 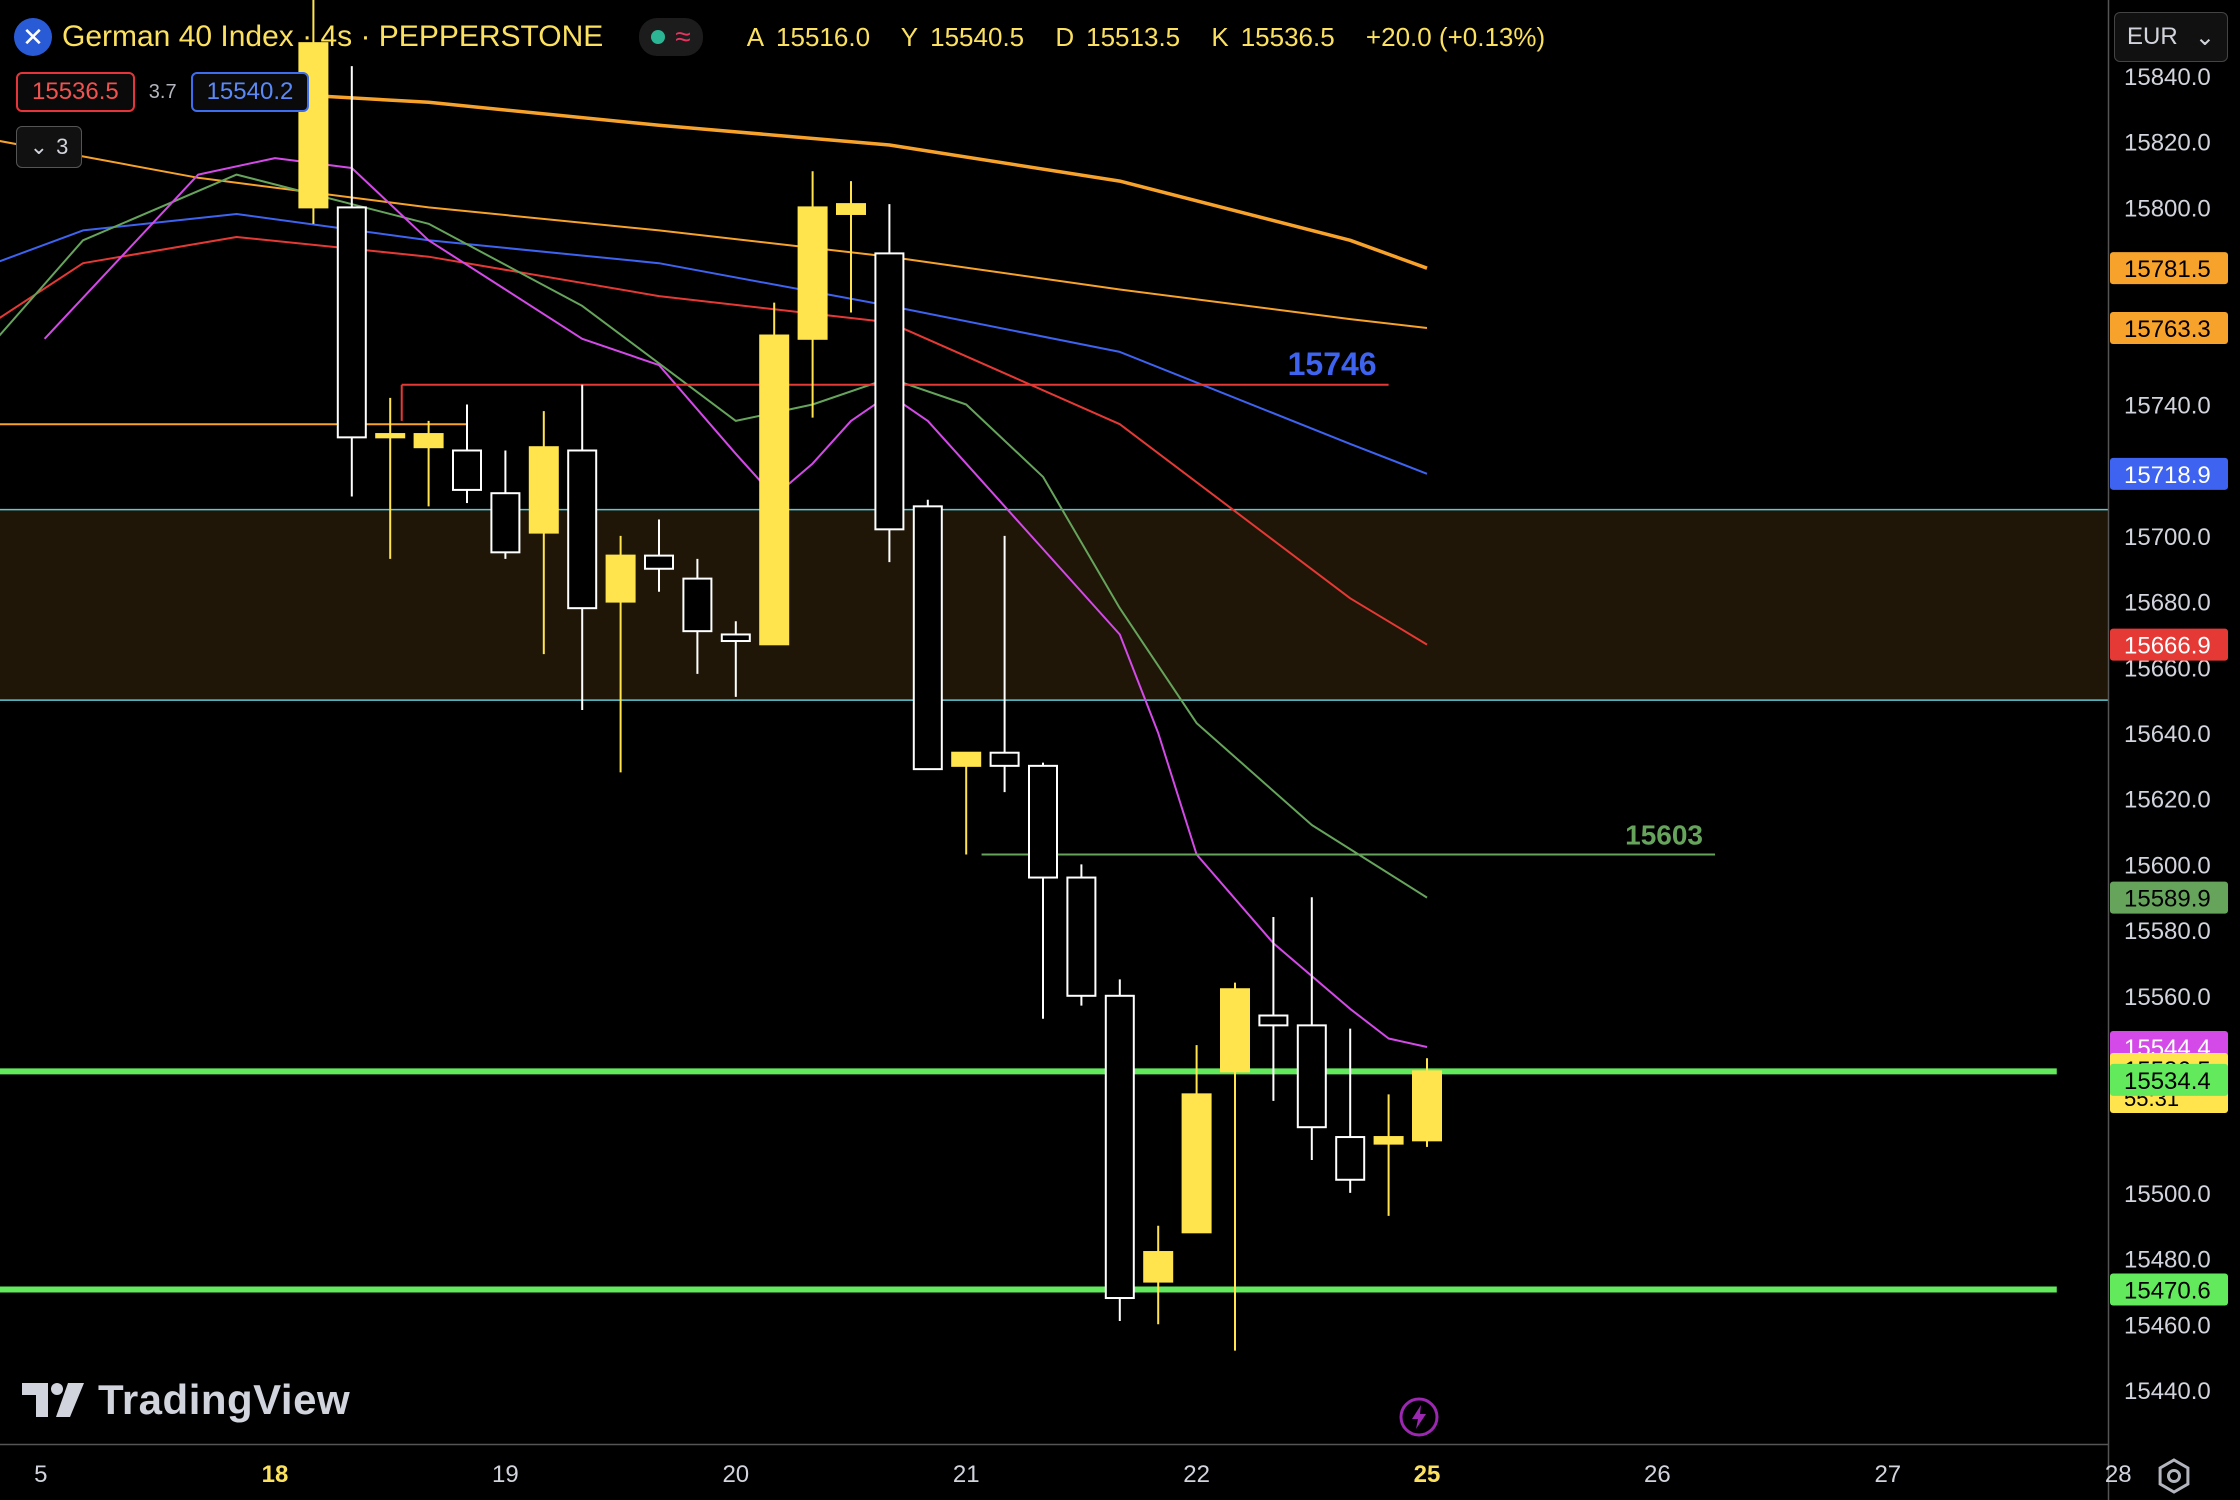 What do you see at coordinates (2167, 931) in the screenshot?
I see `y-tick-label: 15580.0` at bounding box center [2167, 931].